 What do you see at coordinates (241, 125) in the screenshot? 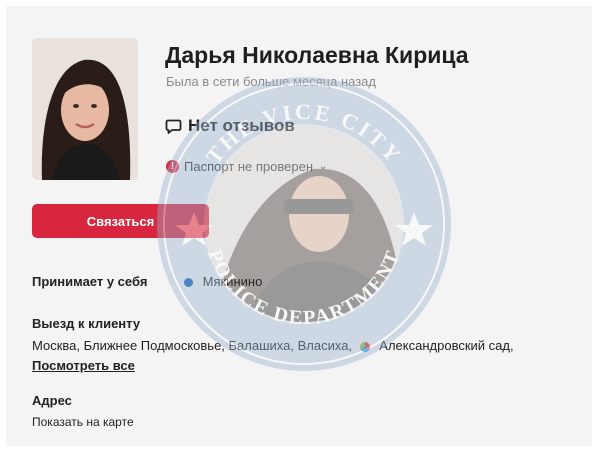
I see `reviews-label: Нет отзывов` at bounding box center [241, 125].